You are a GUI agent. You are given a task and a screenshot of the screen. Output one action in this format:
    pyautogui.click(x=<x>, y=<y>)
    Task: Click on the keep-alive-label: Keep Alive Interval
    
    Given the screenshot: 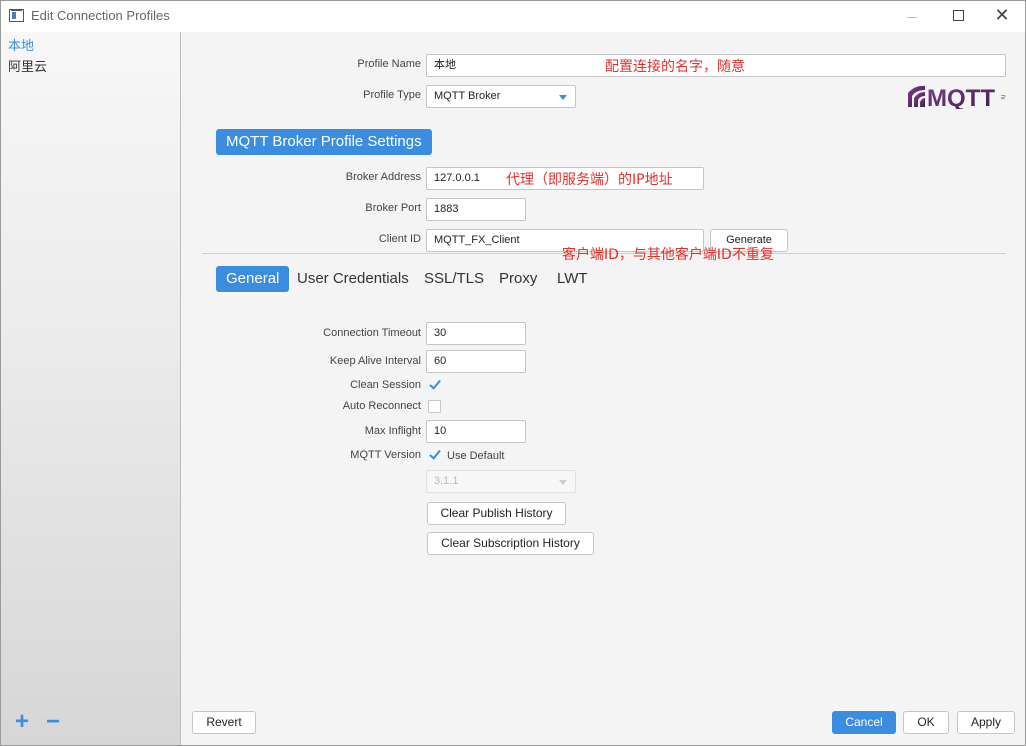 What is the action you would take?
    pyautogui.click(x=375, y=361)
    